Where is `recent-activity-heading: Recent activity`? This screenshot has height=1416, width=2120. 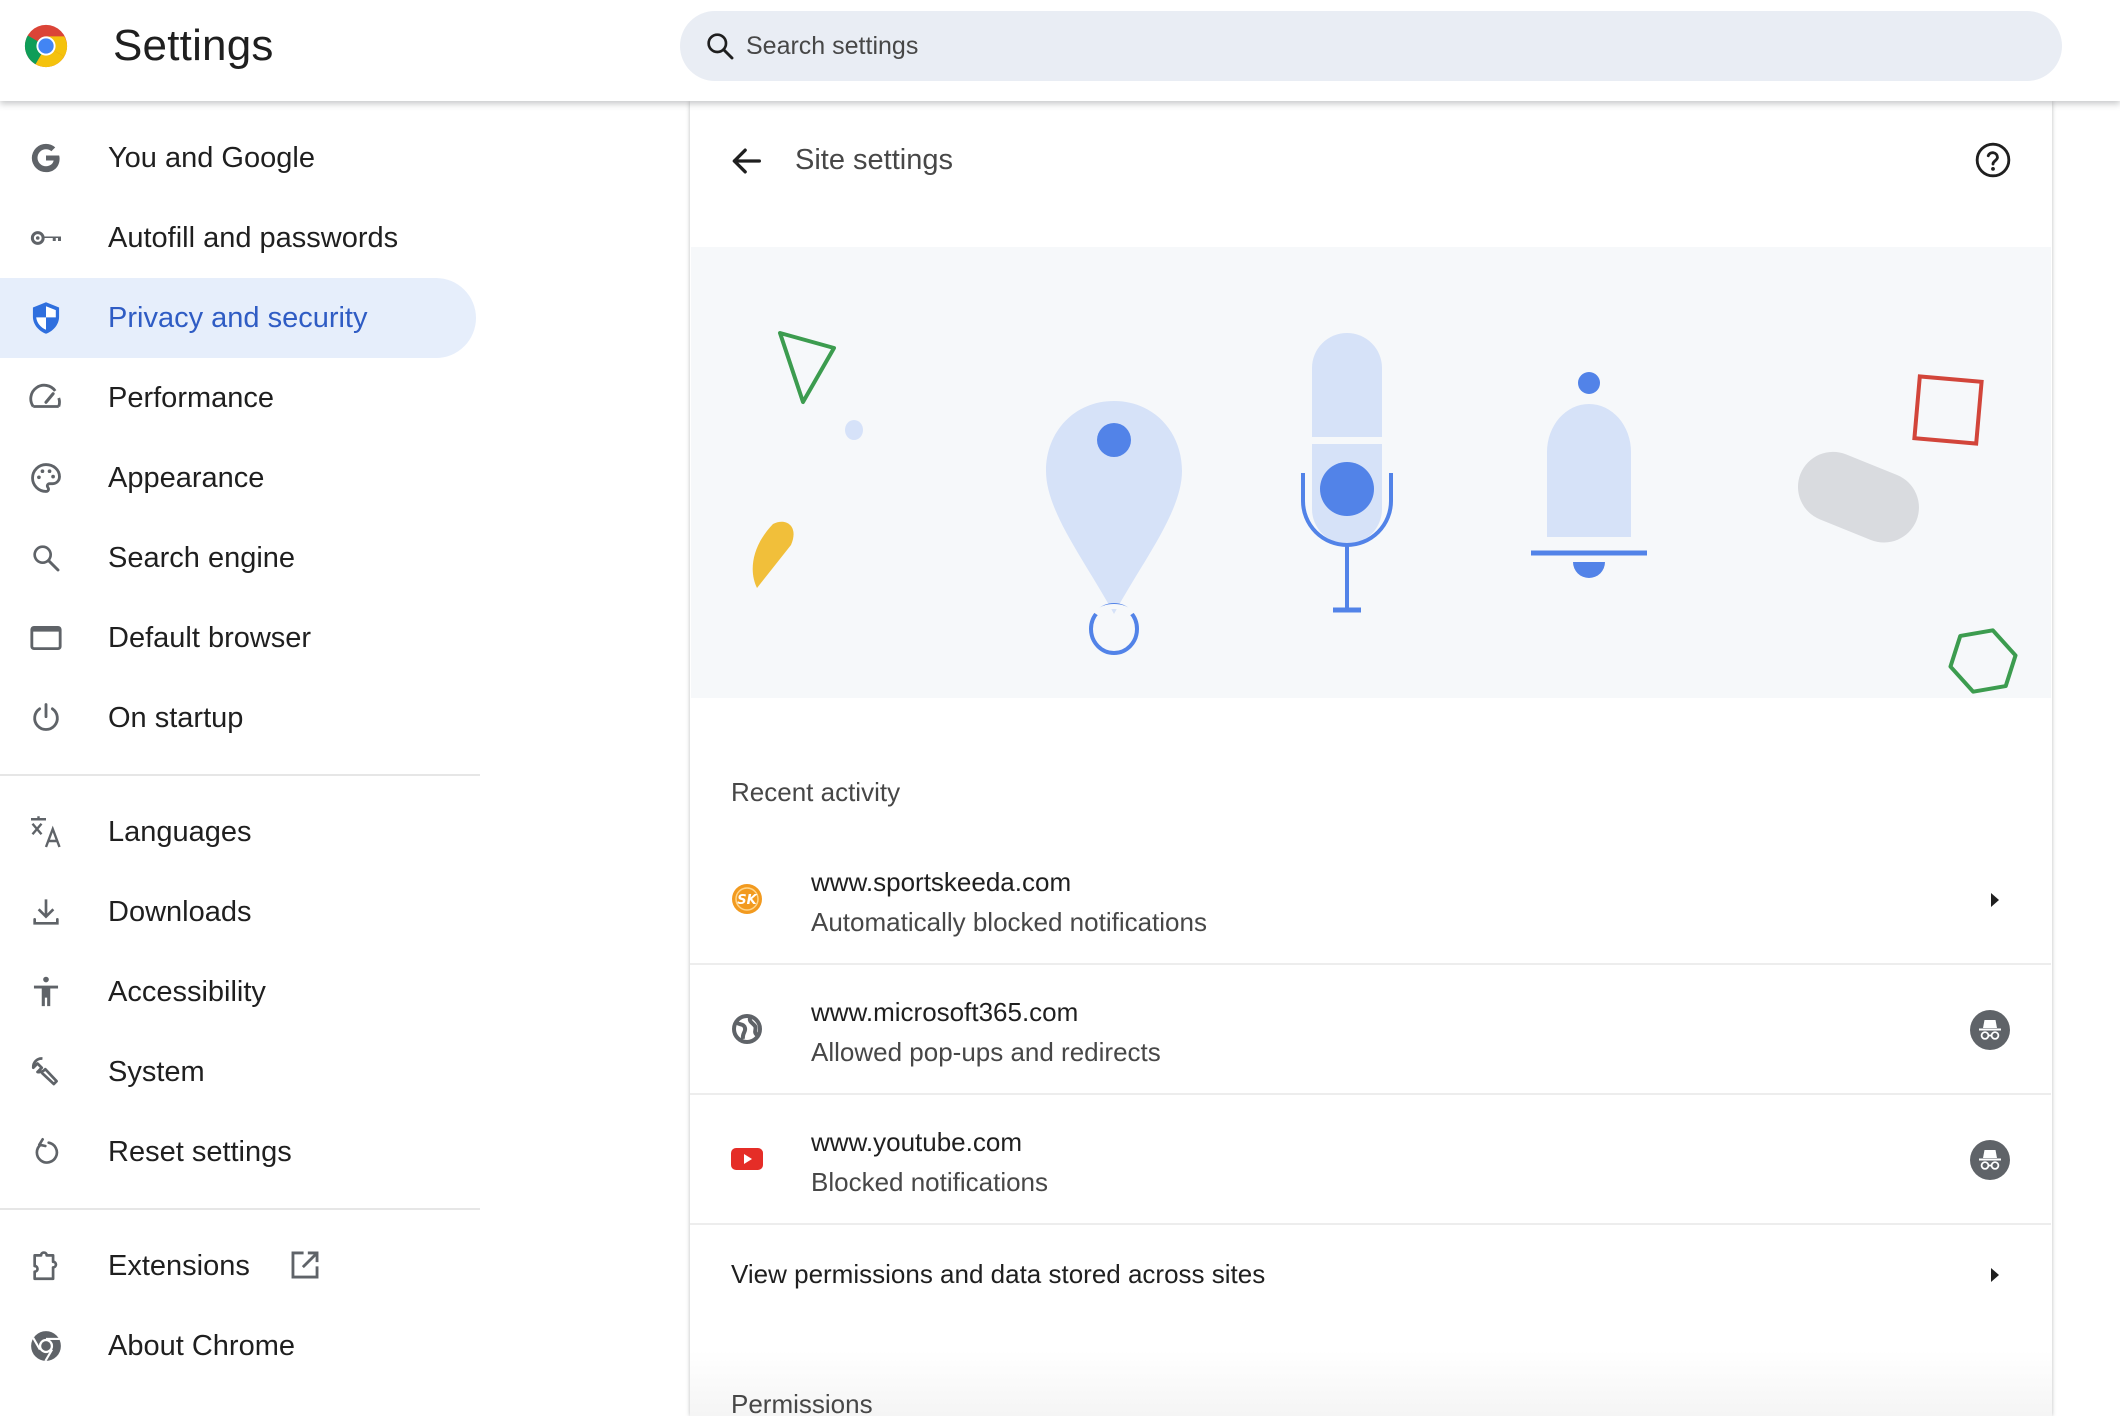
recent-activity-heading: Recent activity is located at coordinates (816, 792).